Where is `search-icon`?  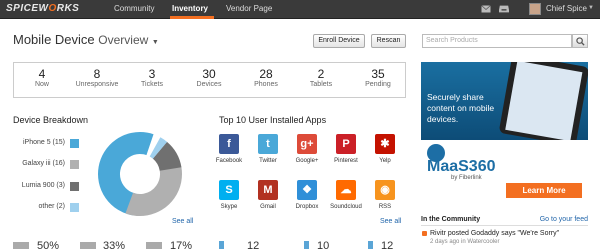
search-icon is located at coordinates (580, 41).